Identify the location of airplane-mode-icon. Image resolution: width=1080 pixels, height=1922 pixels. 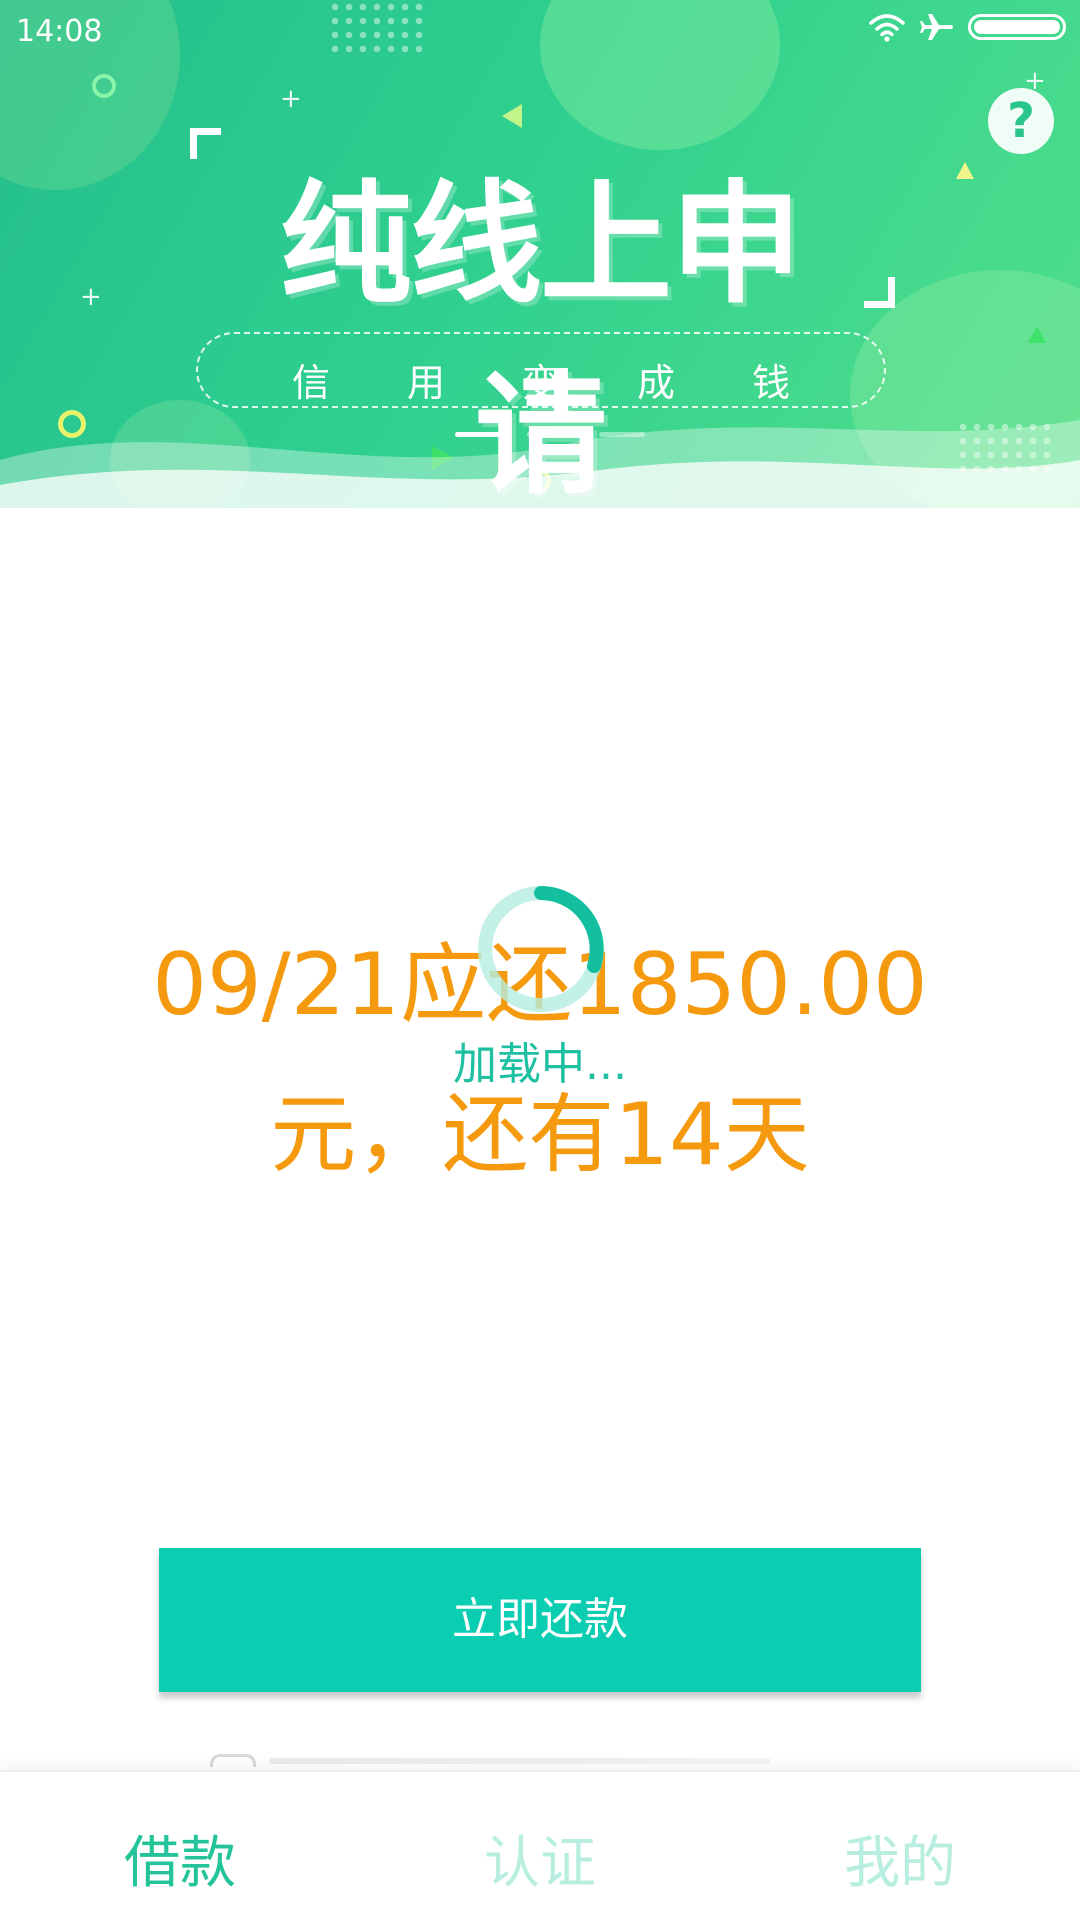
(936, 27).